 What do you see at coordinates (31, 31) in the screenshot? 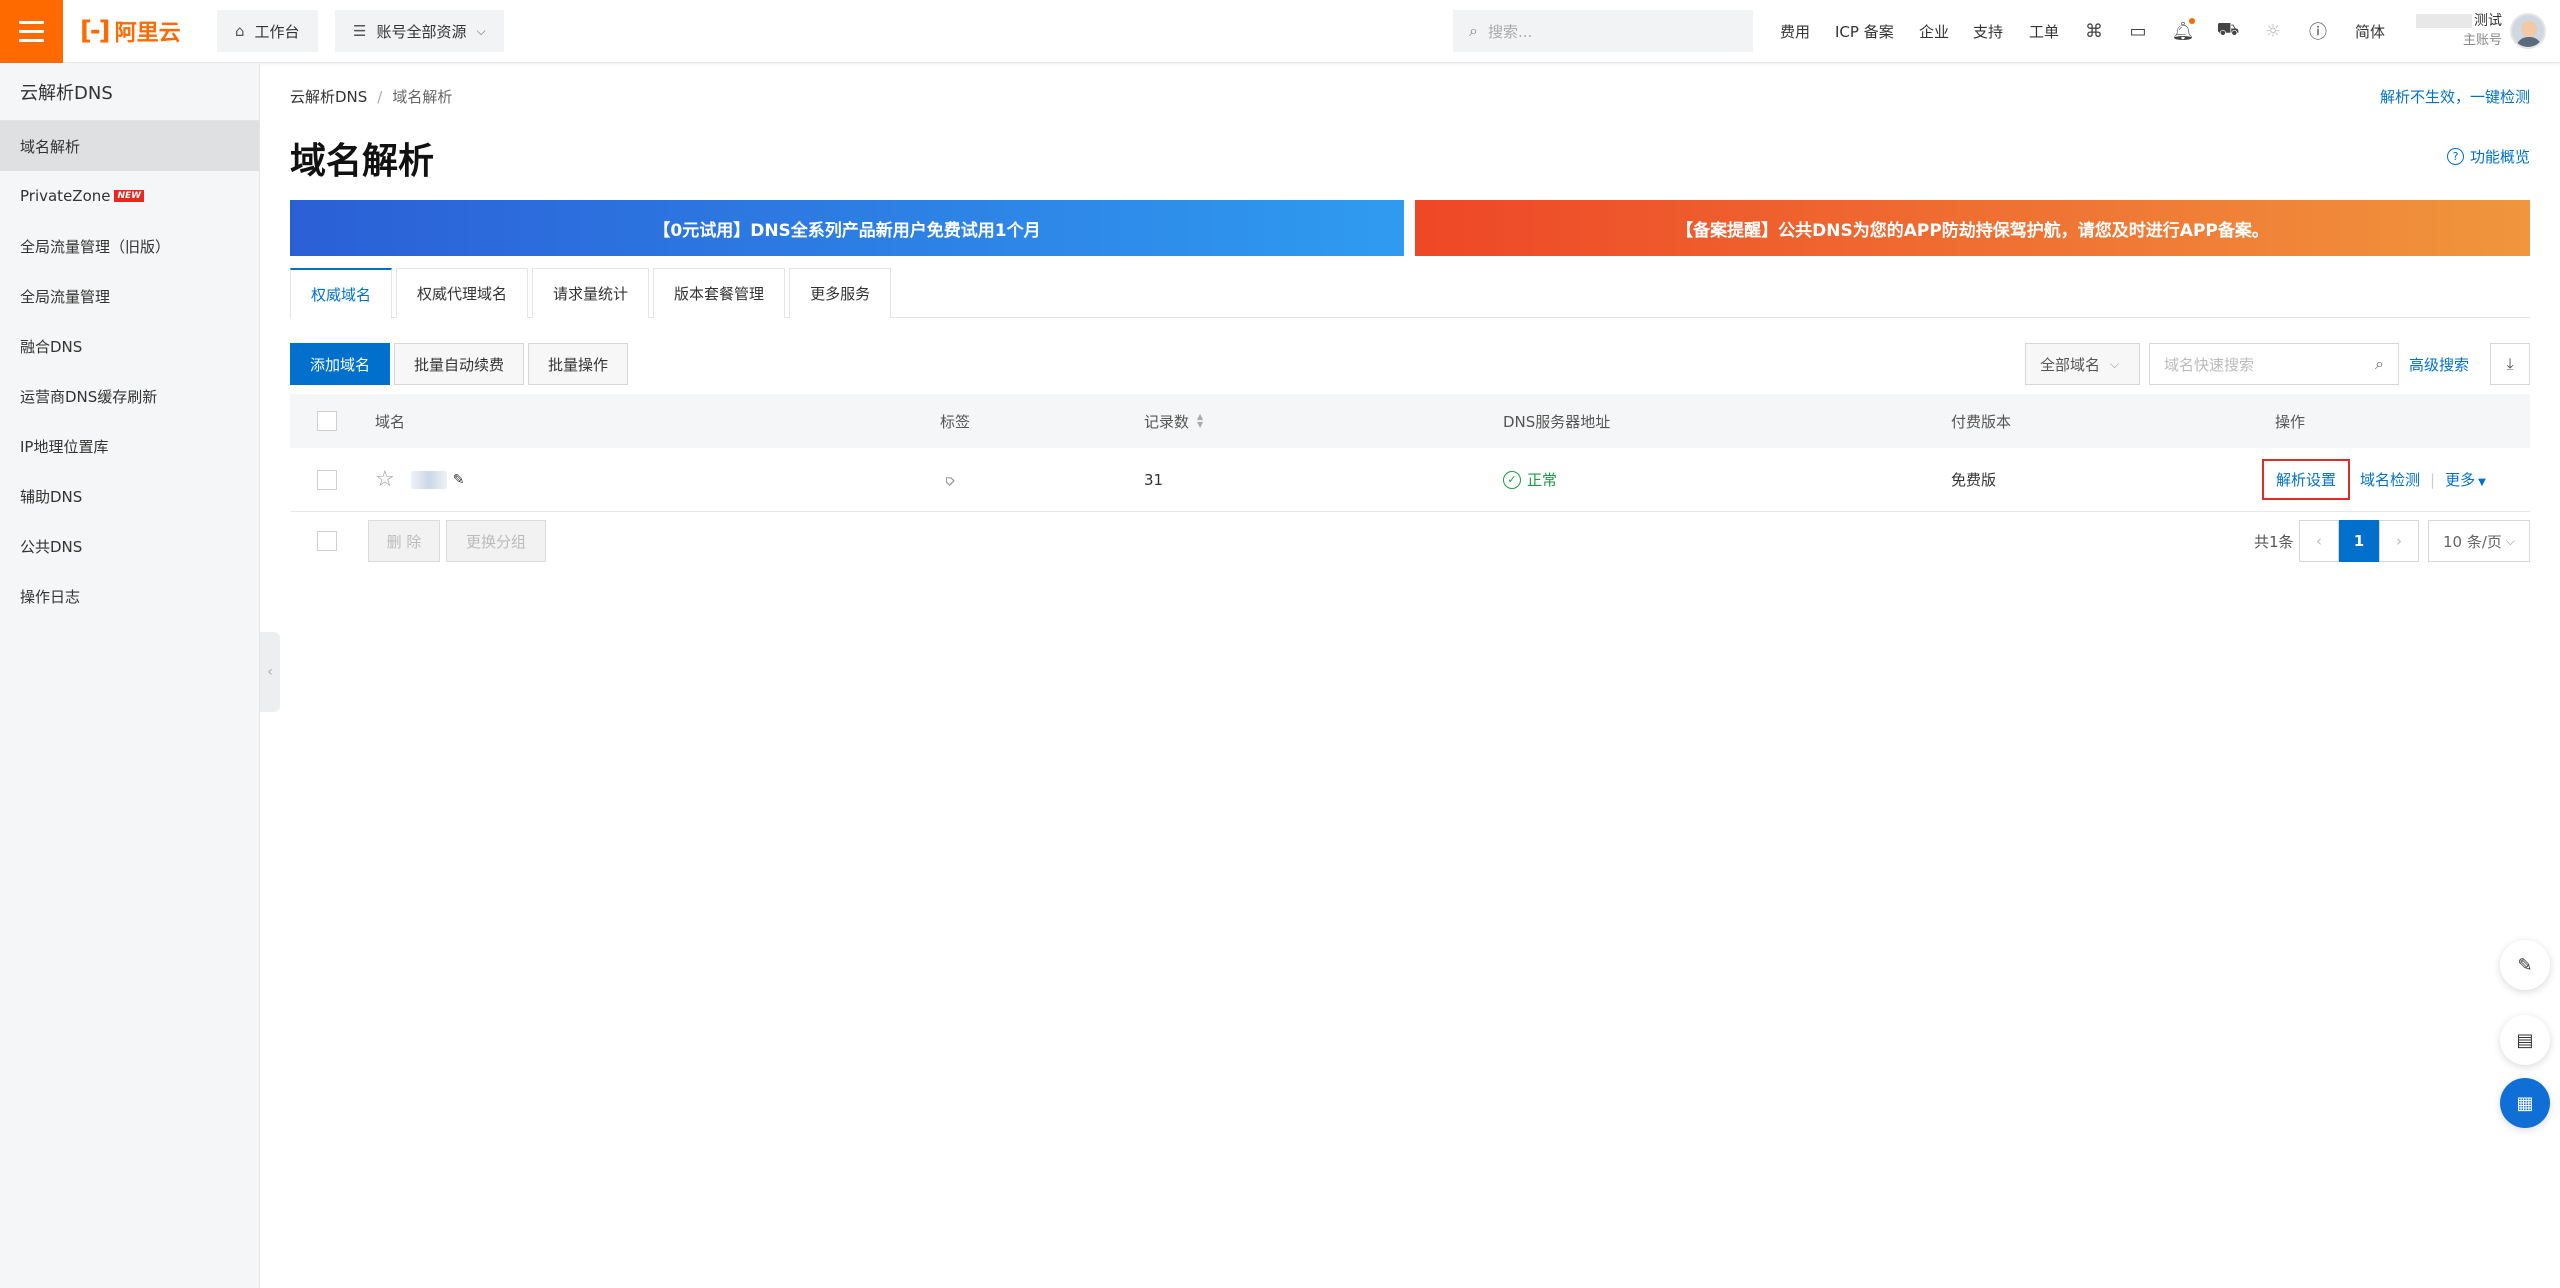
I see `hamburger-menu-icon` at bounding box center [31, 31].